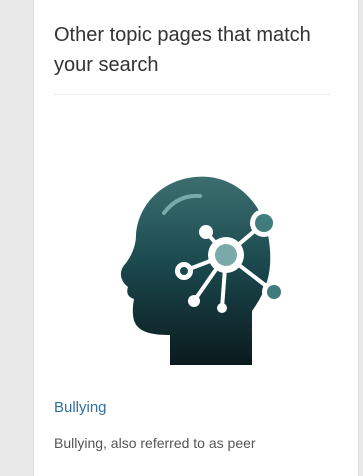 Image resolution: width=363 pixels, height=476 pixels. Describe the element at coordinates (182, 50) in the screenshot. I see `card-title: Other topic pages that match your search` at that location.